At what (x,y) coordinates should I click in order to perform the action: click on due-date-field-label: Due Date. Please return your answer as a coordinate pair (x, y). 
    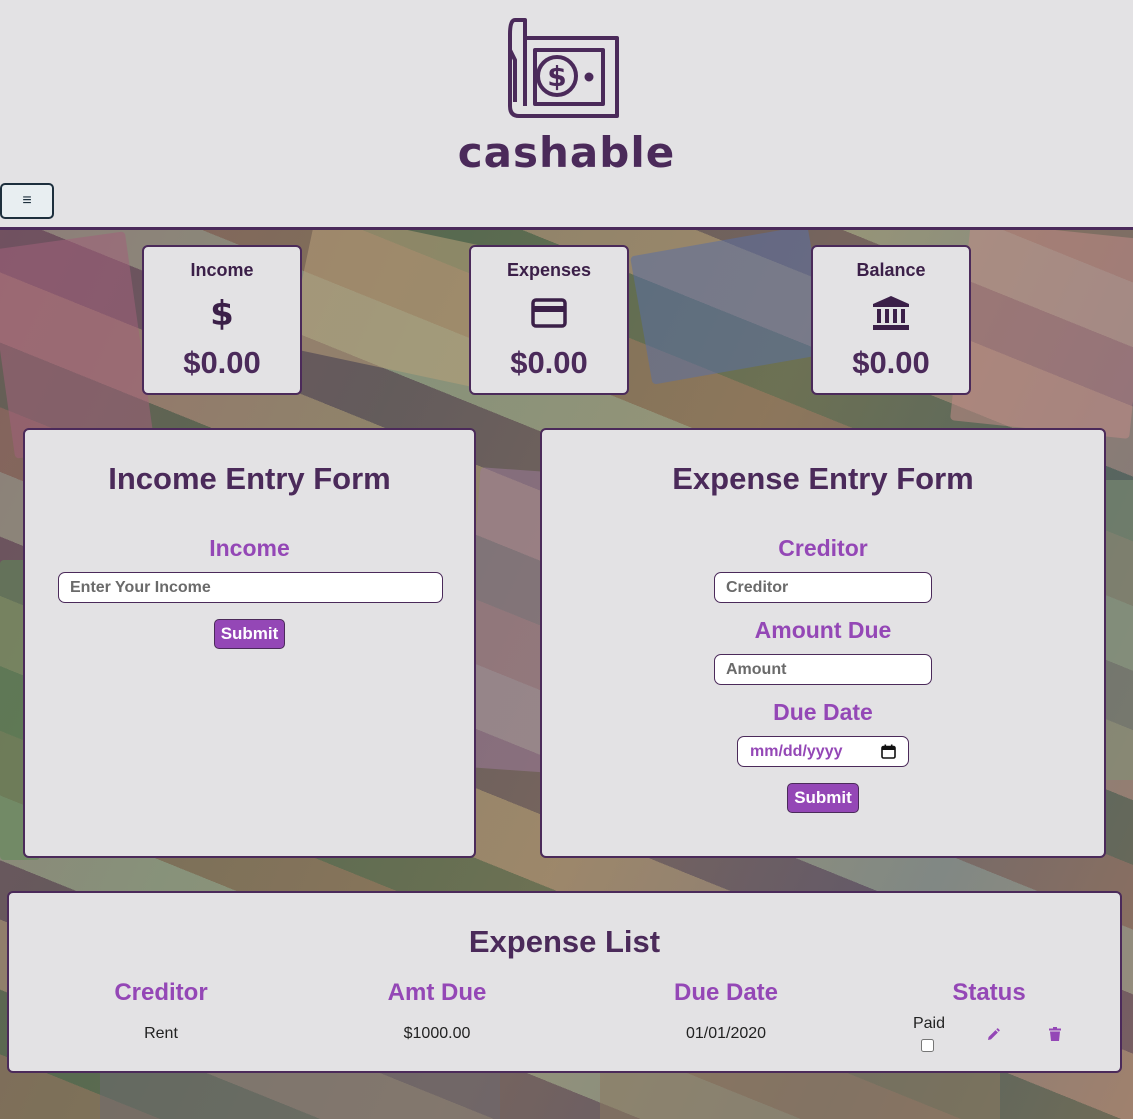
    Looking at the image, I should click on (823, 712).